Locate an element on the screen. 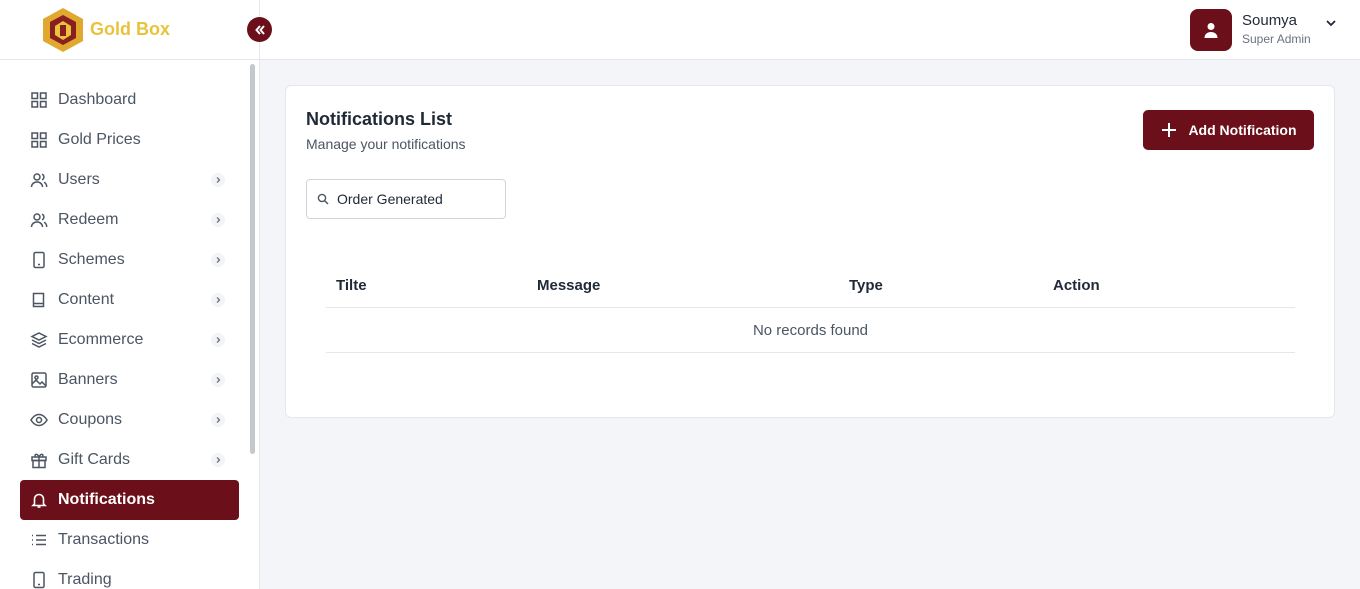  add-notification-button: Add Notification is located at coordinates (1228, 130).